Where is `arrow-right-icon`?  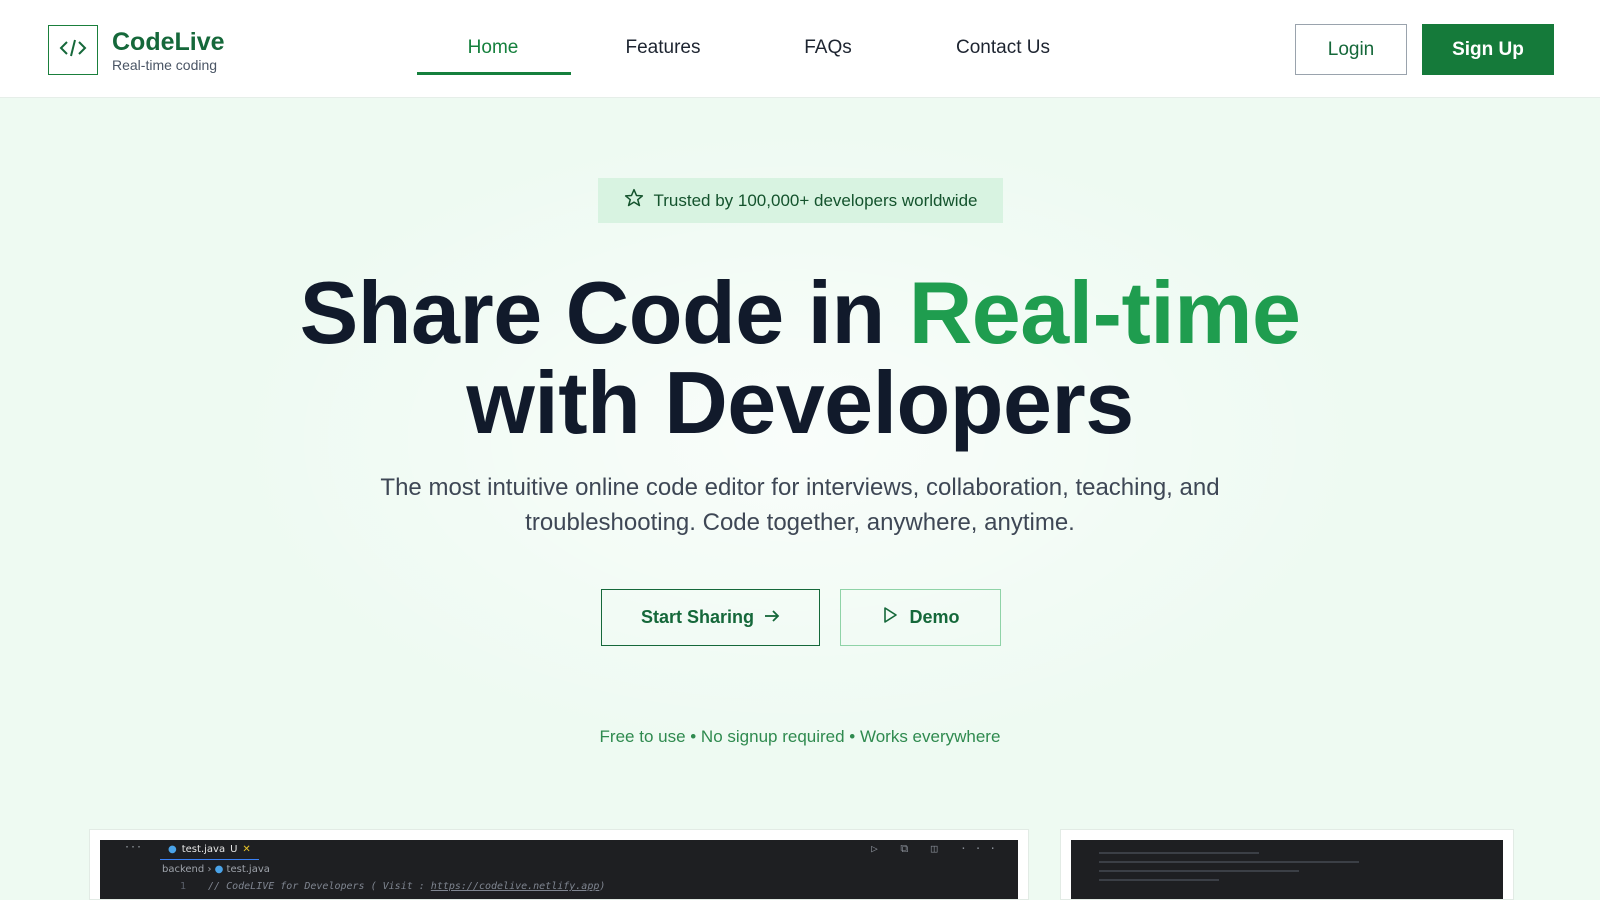 arrow-right-icon is located at coordinates (772, 617).